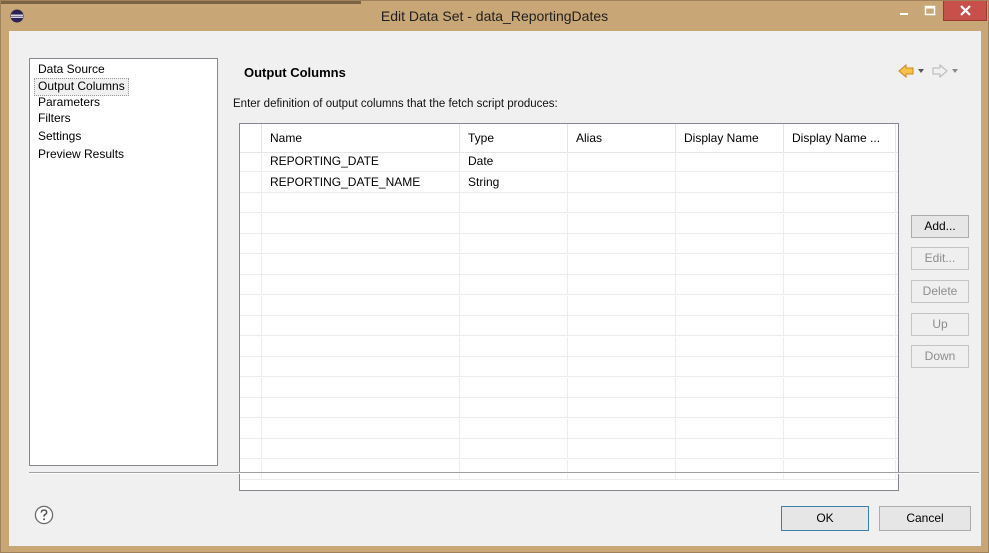 Image resolution: width=989 pixels, height=553 pixels. What do you see at coordinates (514, 138) in the screenshot?
I see `column-header-type: Type` at bounding box center [514, 138].